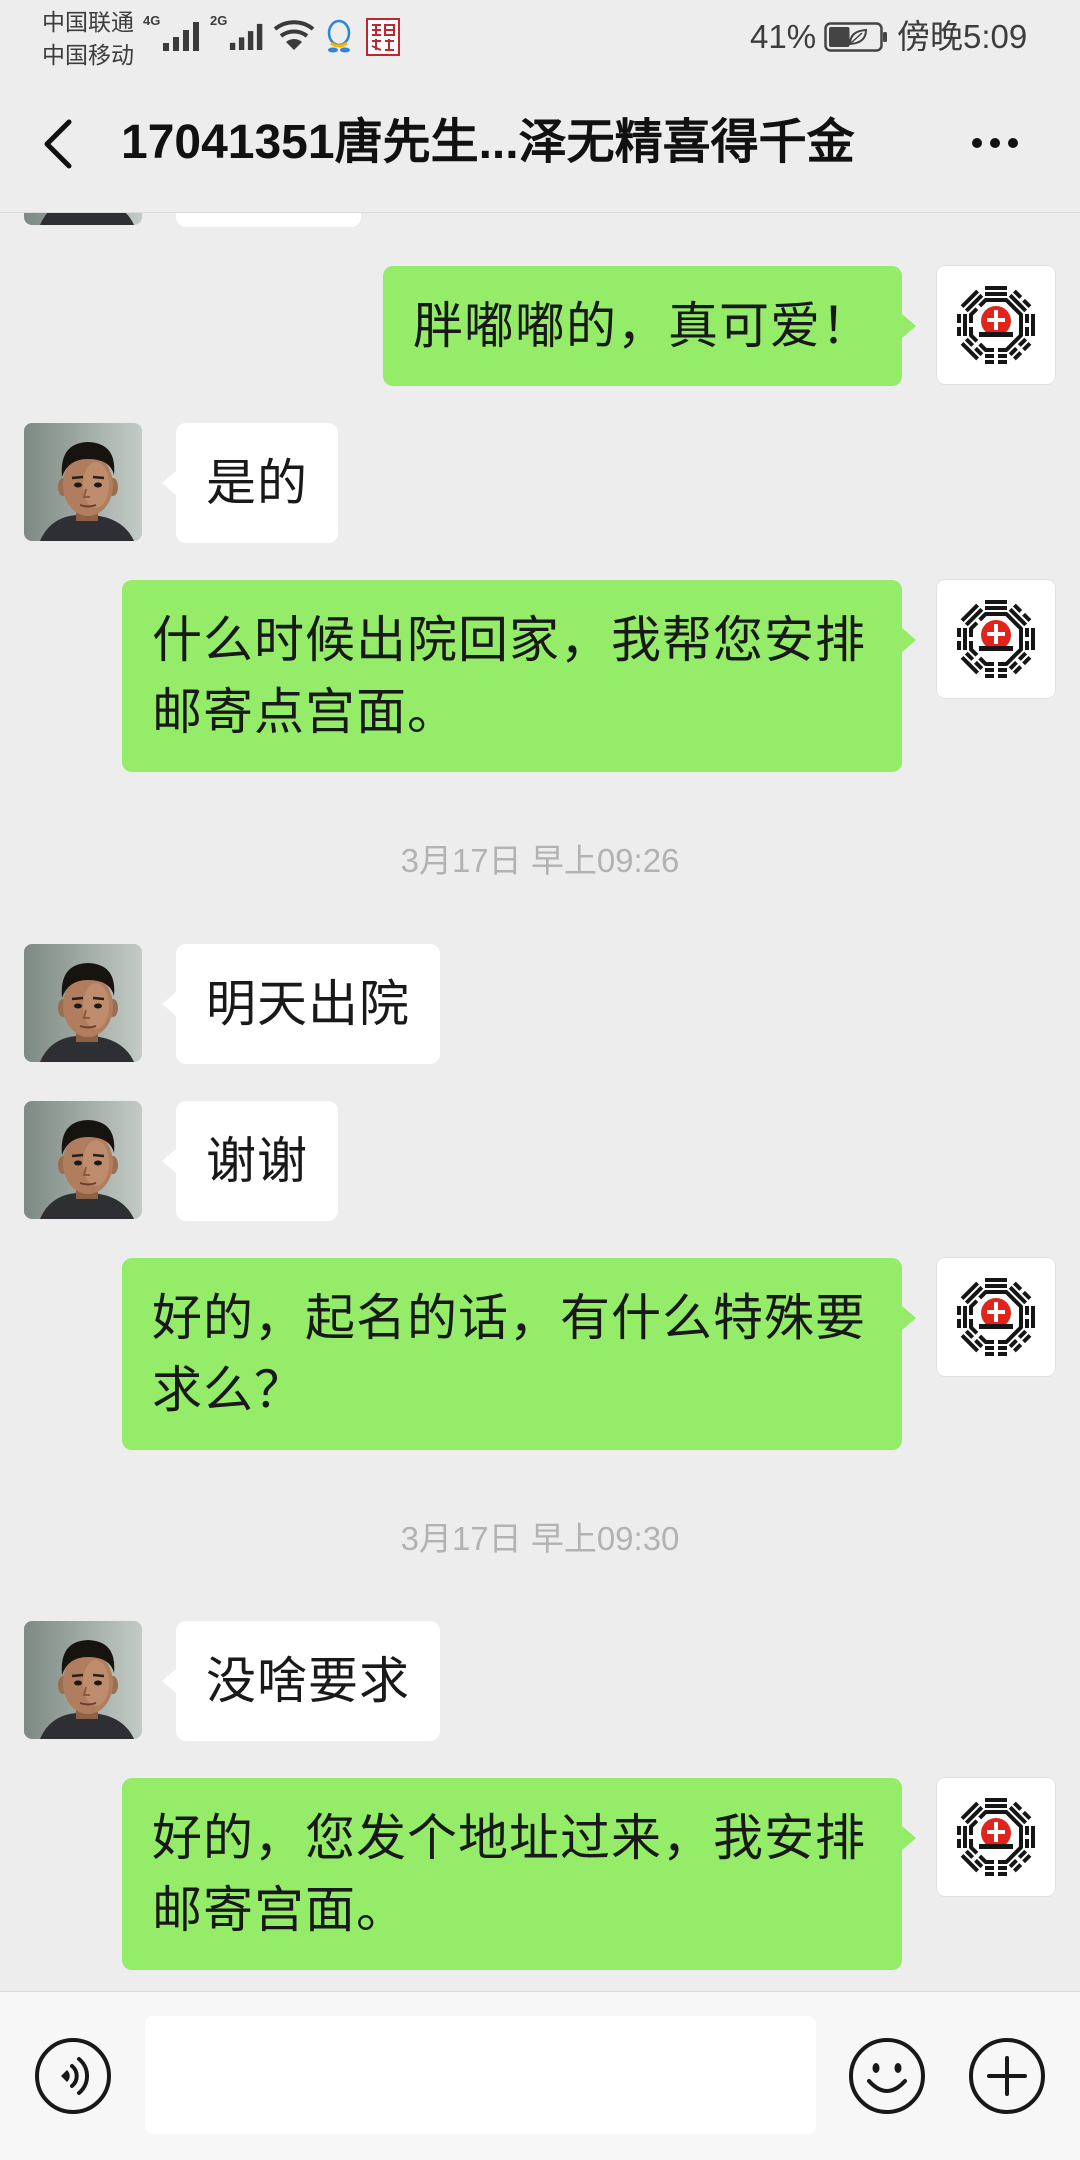  I want to click on message-row-outgoing: 好的，起名的话，有什么特殊要求么？, so click(540, 1354).